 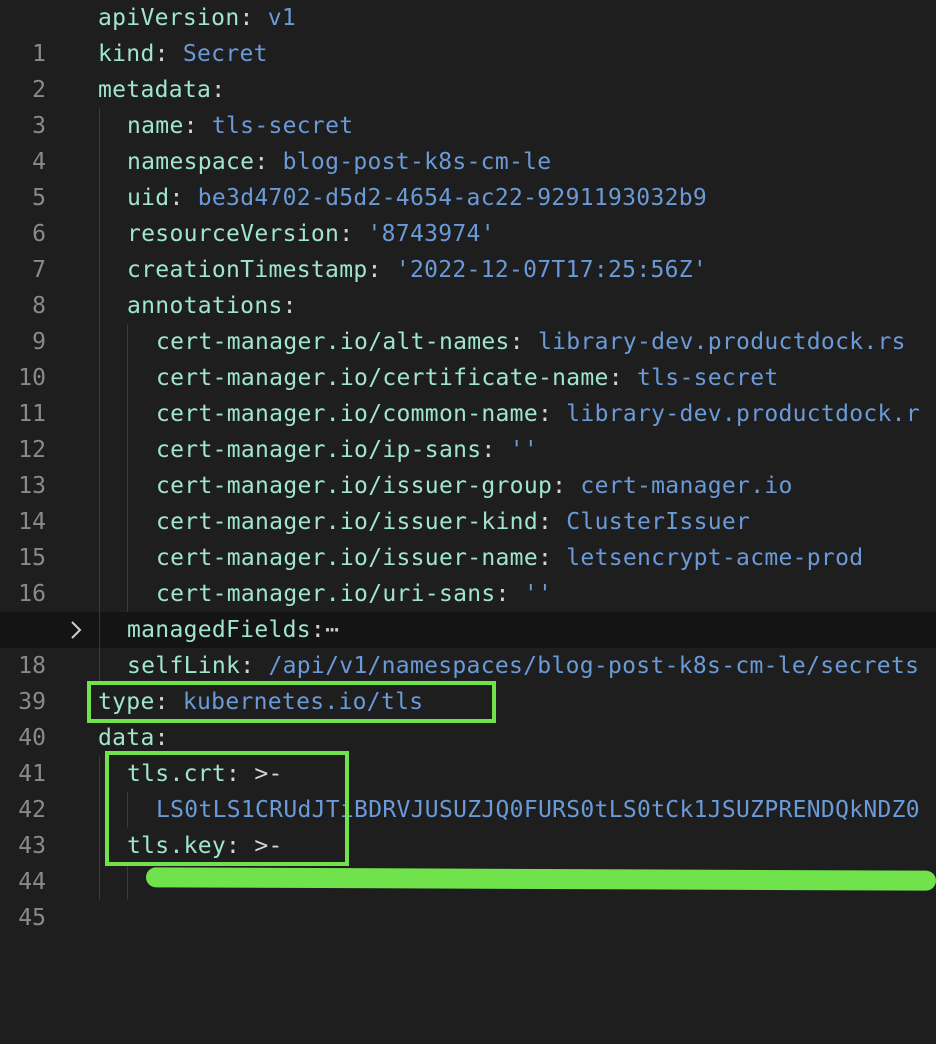 I want to click on yaml-key: cert-manager.io/ip-sans, so click(x=319, y=450).